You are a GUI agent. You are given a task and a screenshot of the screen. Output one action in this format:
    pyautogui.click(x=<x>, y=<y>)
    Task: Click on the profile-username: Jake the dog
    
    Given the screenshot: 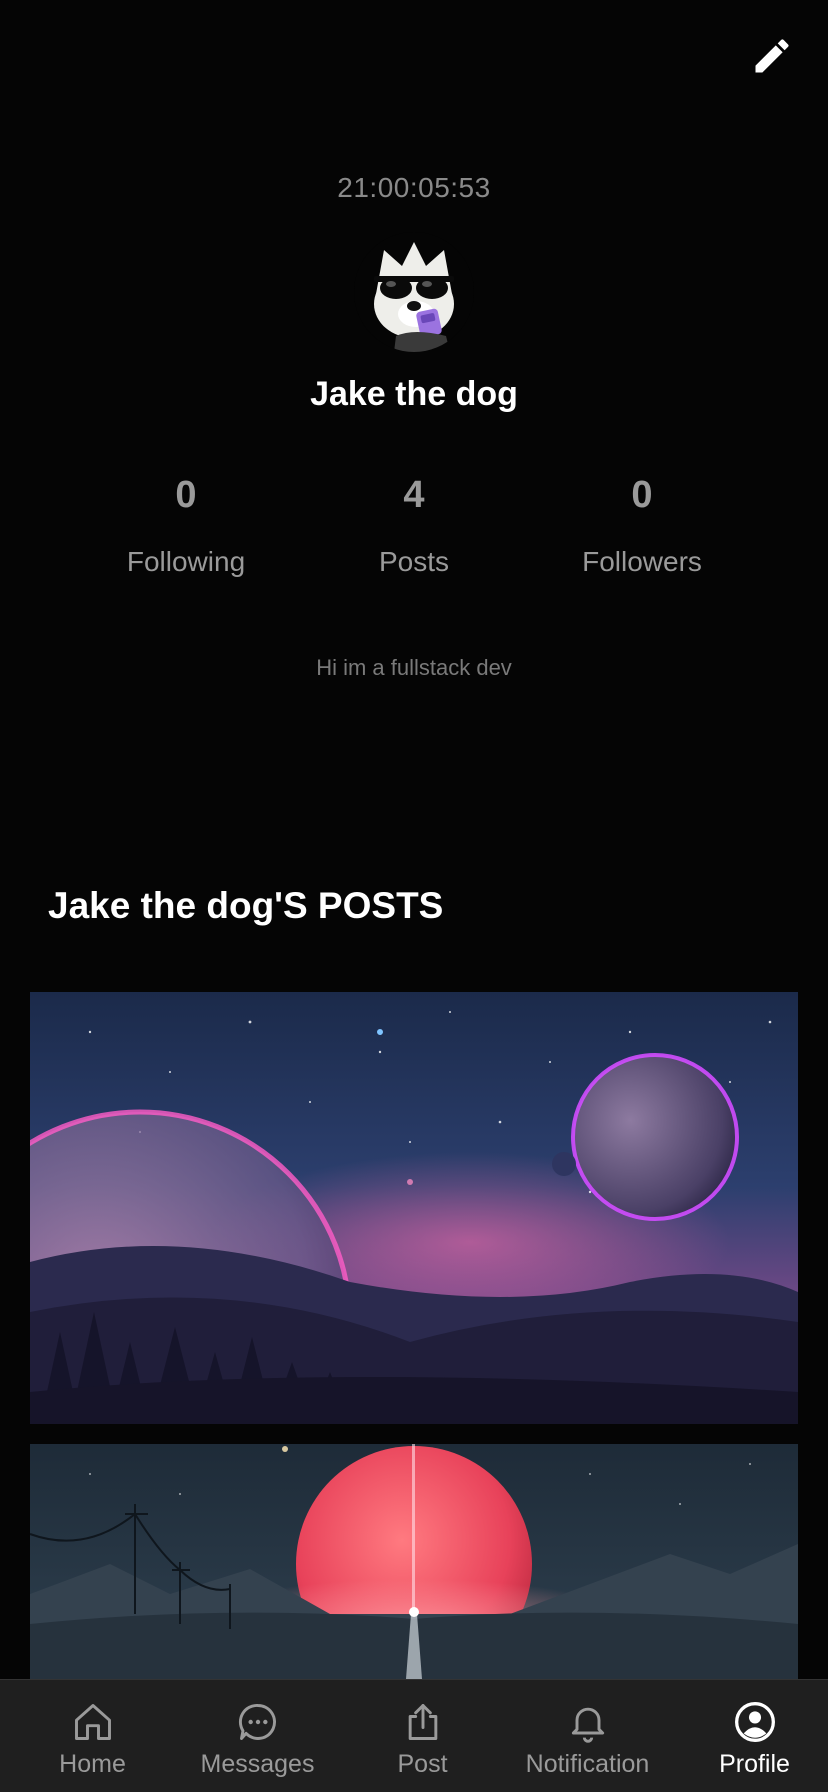 What is the action you would take?
    pyautogui.click(x=414, y=394)
    